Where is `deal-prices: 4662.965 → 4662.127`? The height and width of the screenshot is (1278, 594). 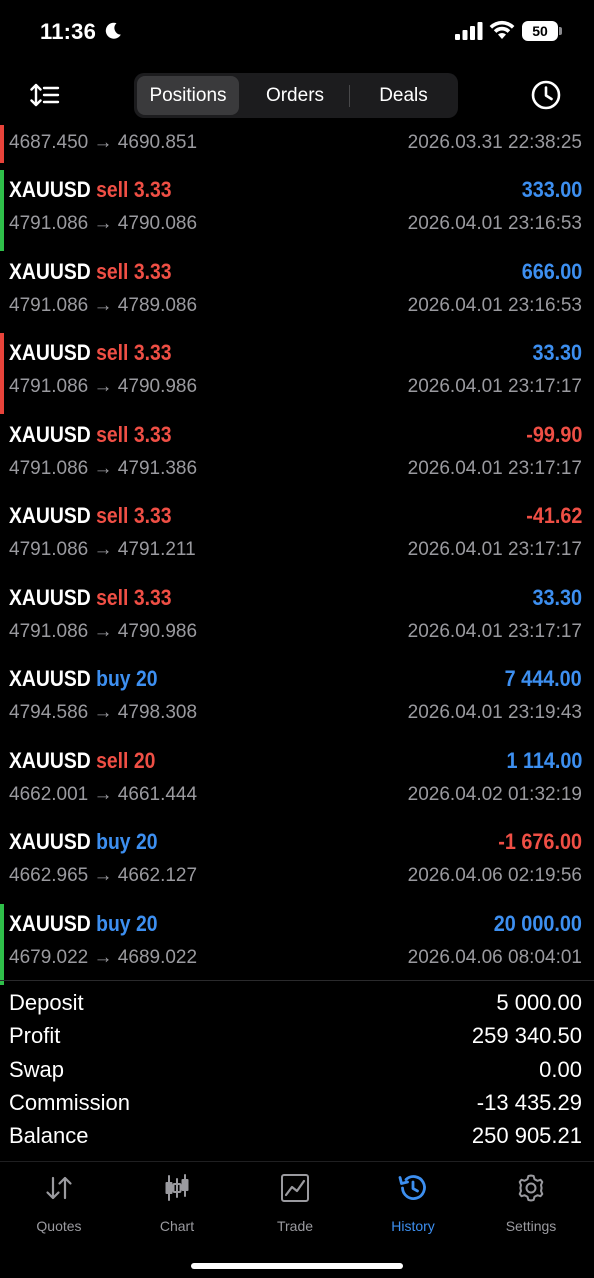 deal-prices: 4662.965 → 4662.127 is located at coordinates (103, 875).